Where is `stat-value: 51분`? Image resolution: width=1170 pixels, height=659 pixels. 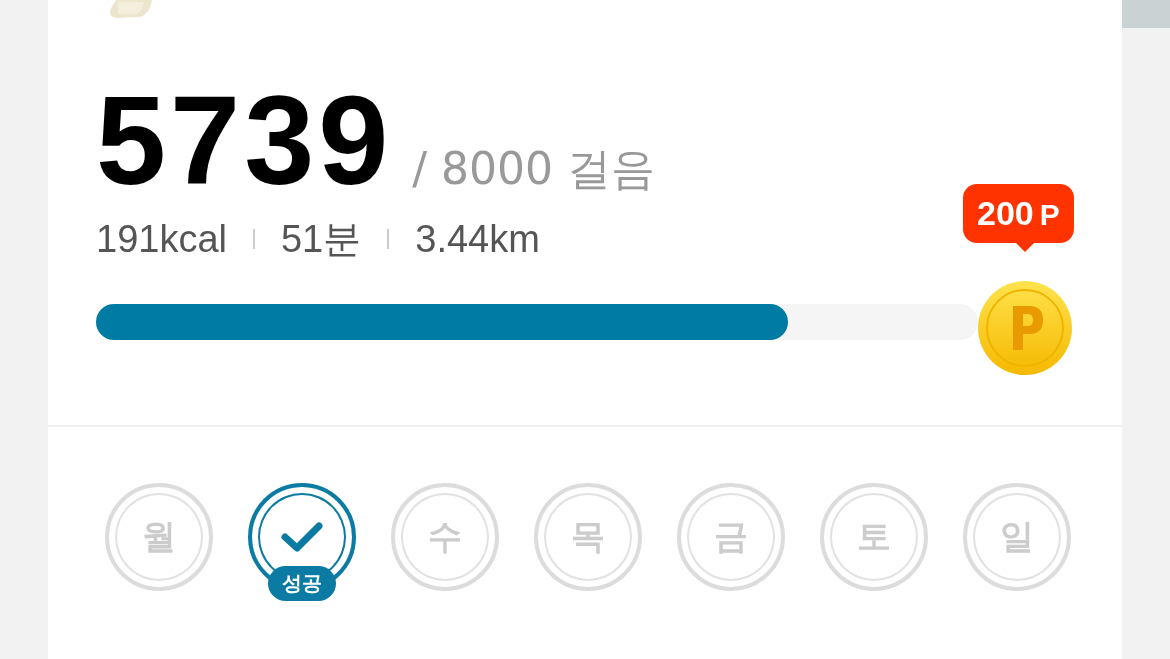
stat-value: 51분 is located at coordinates (321, 239).